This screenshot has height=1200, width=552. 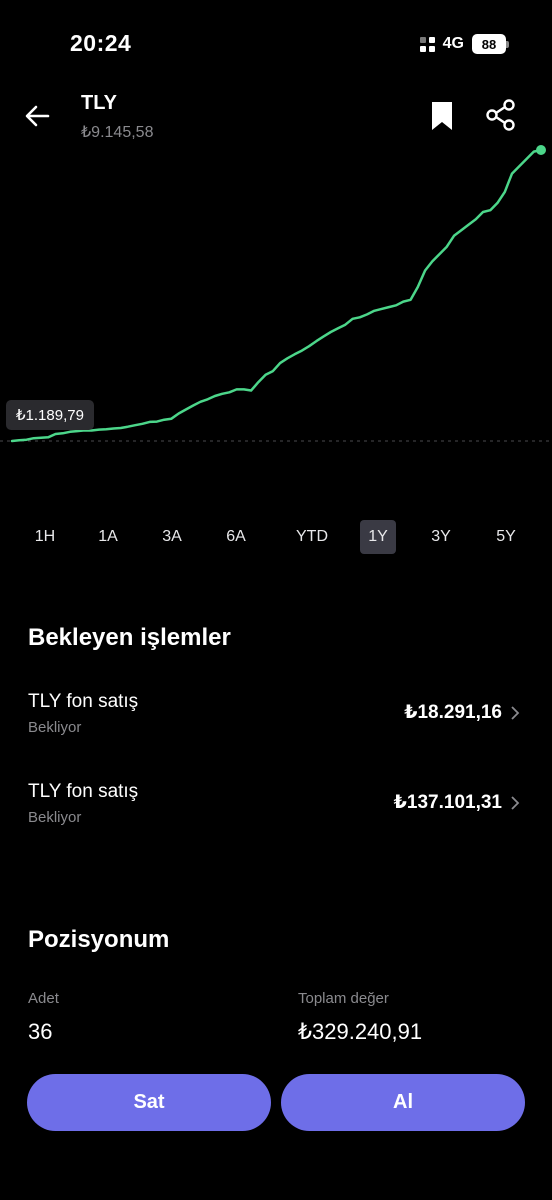 What do you see at coordinates (276, 809) in the screenshot?
I see `pending-order-row: TLY fon satış Bekliyor ₺137.101,31` at bounding box center [276, 809].